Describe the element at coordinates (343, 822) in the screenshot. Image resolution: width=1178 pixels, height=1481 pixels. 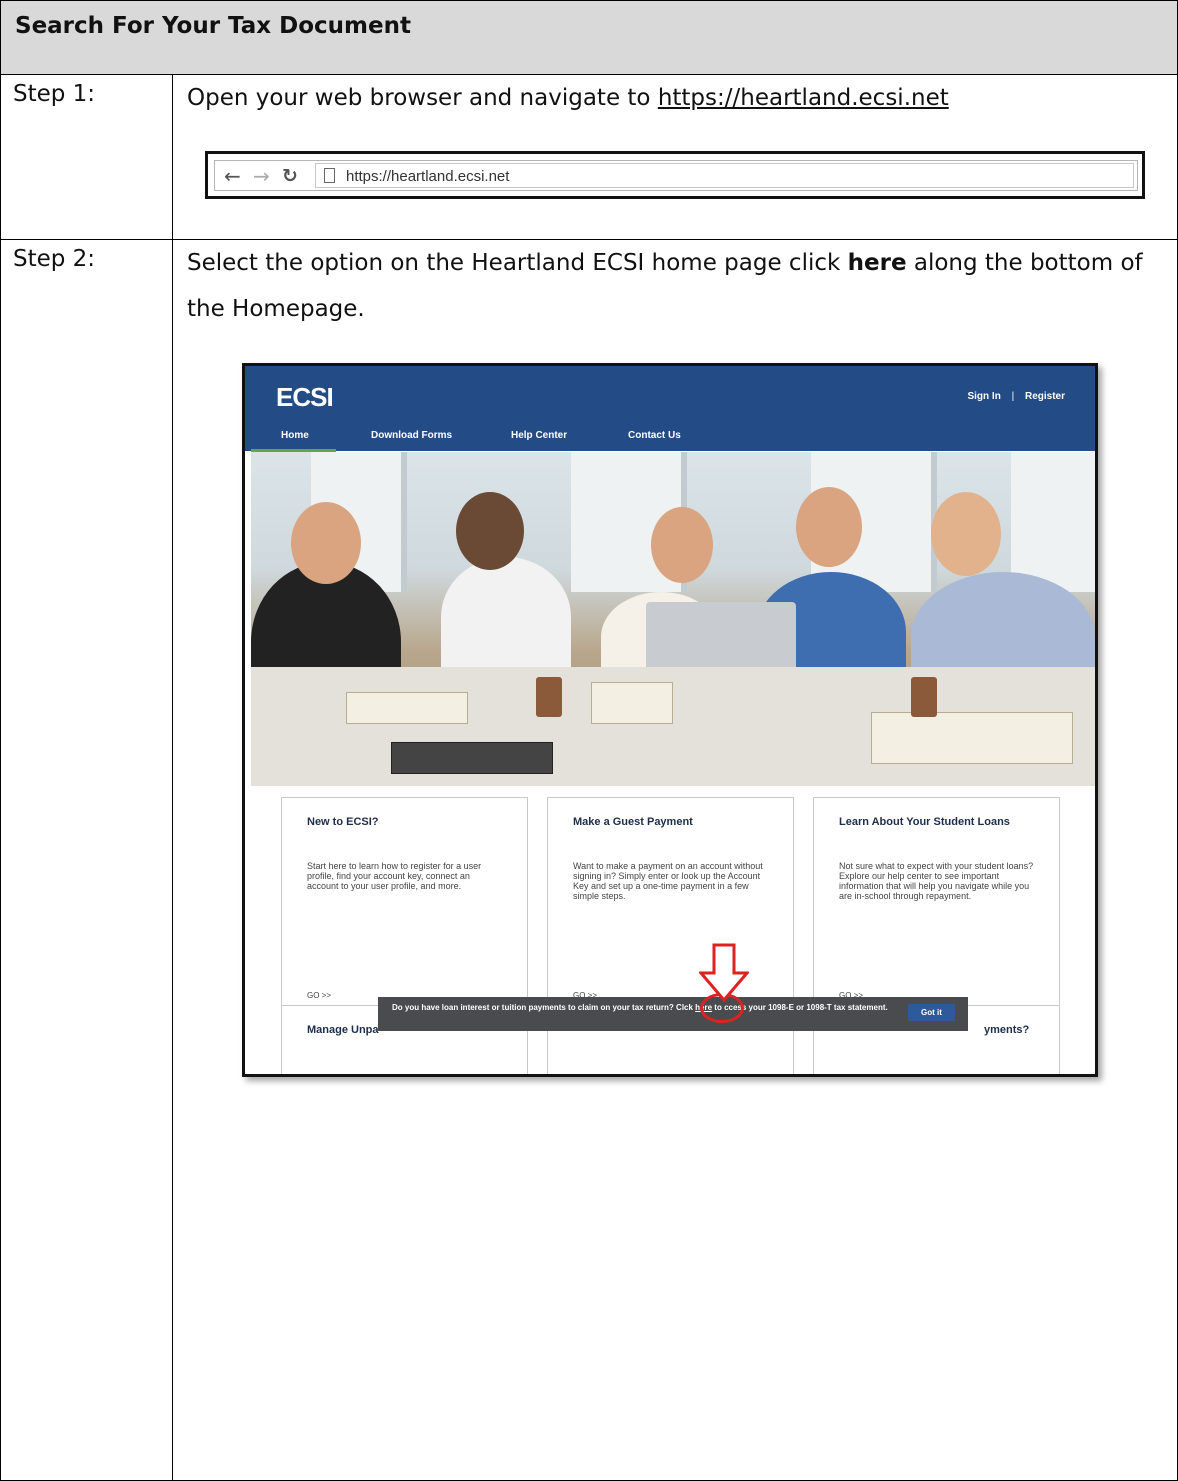
I see `card-title: New to ECSI?` at that location.